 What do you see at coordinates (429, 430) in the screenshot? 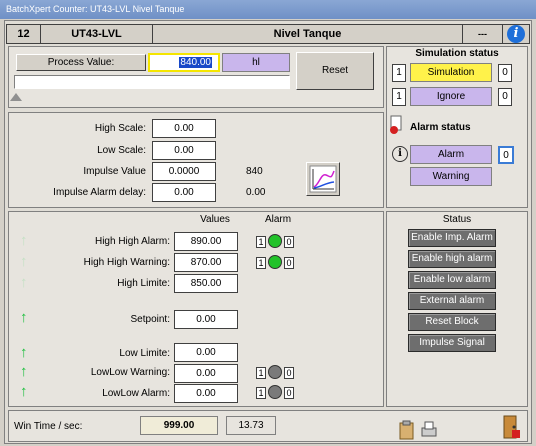
I see `print-icon` at bounding box center [429, 430].